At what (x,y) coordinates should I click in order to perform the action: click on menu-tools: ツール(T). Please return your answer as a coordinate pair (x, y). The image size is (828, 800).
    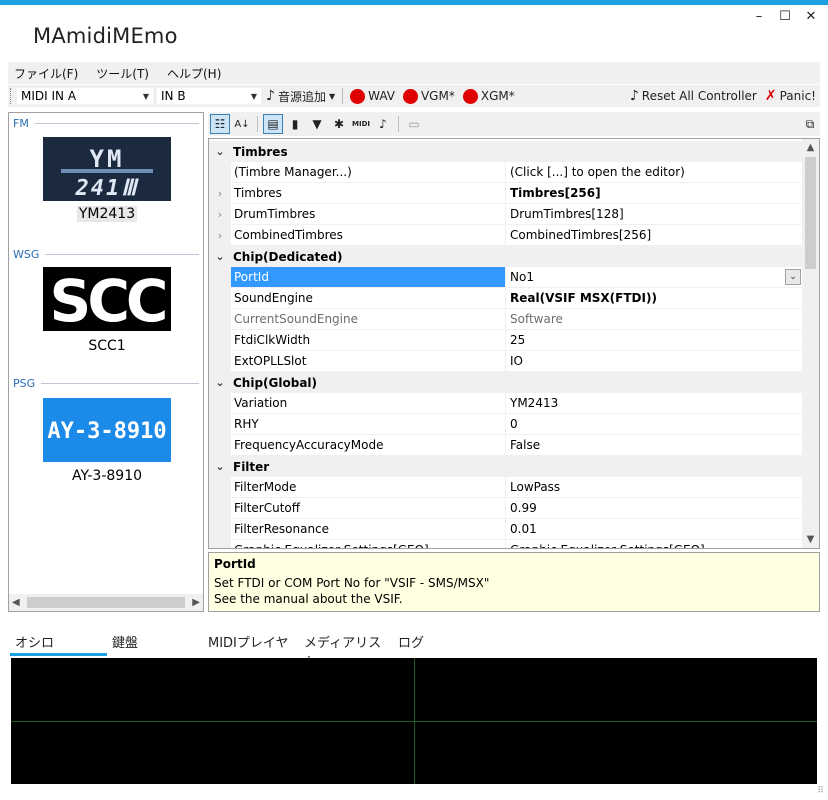
    Looking at the image, I should click on (122, 73).